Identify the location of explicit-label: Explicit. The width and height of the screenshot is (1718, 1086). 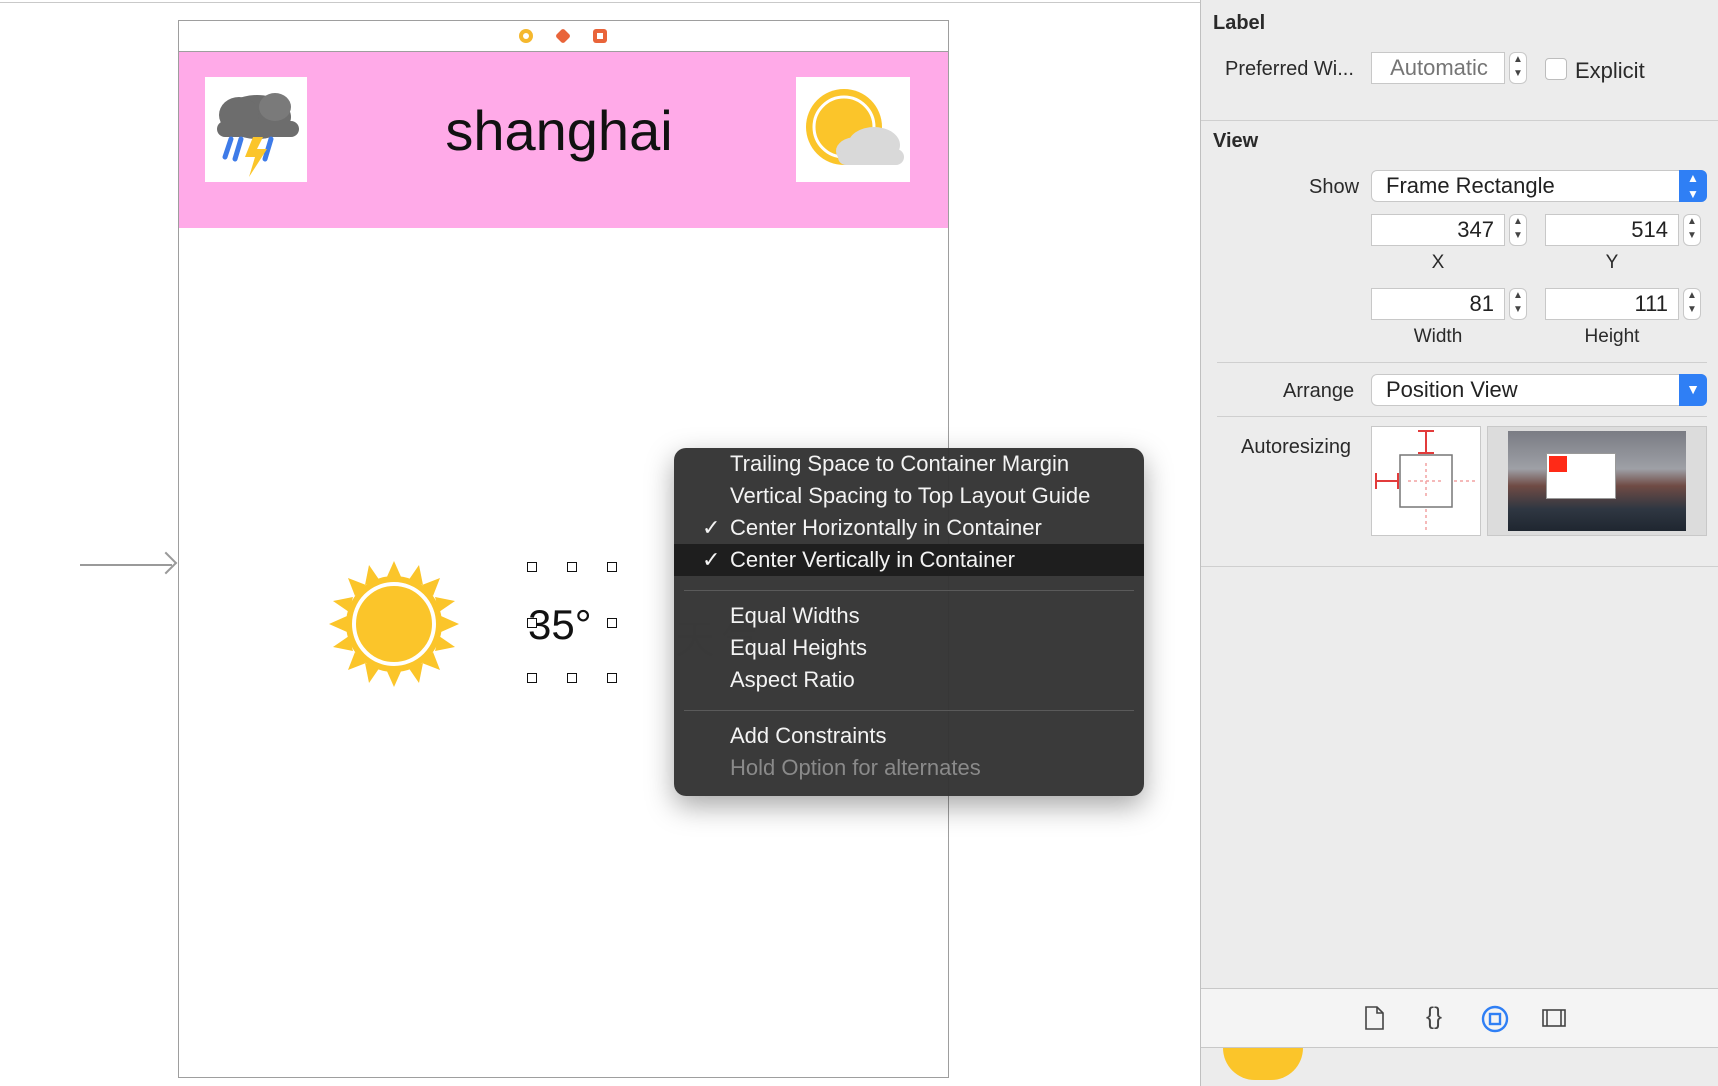
(1610, 70).